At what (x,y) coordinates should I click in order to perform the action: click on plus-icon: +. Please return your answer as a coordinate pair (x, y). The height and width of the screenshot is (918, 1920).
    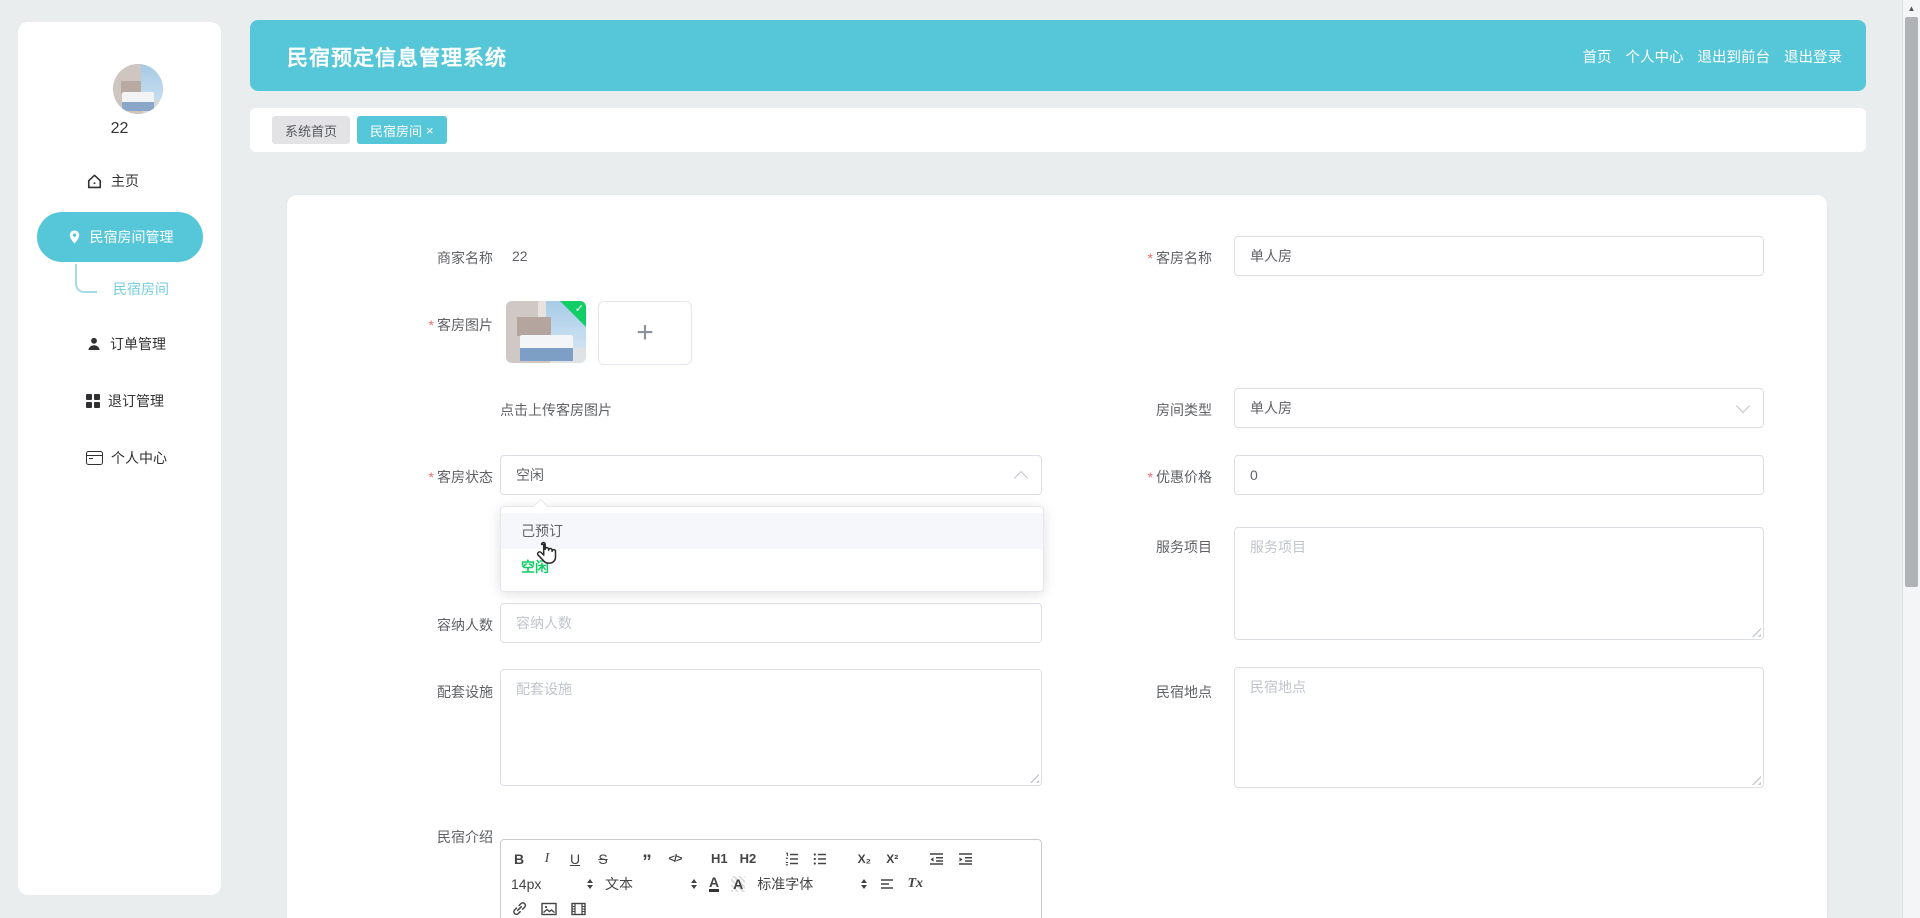
    Looking at the image, I should click on (645, 332).